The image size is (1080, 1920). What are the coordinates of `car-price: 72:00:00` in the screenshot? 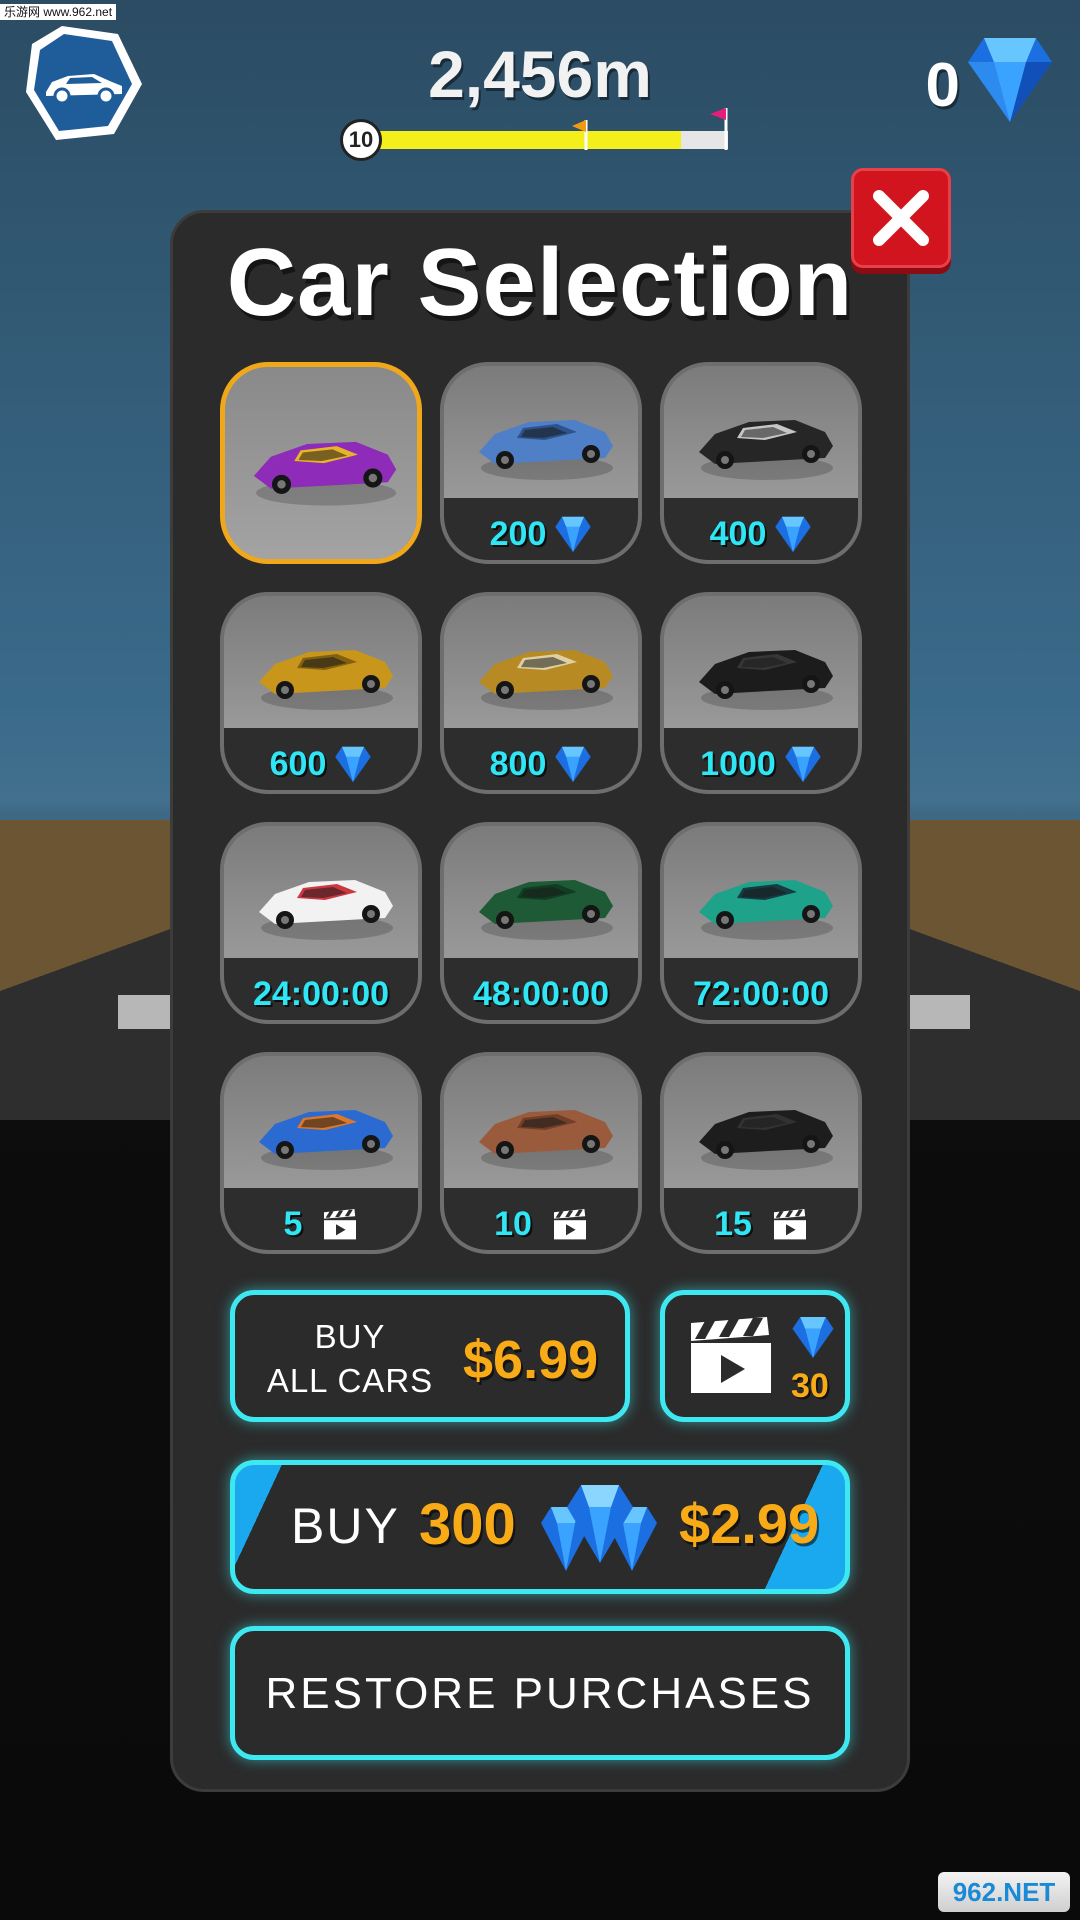 It's located at (761, 994).